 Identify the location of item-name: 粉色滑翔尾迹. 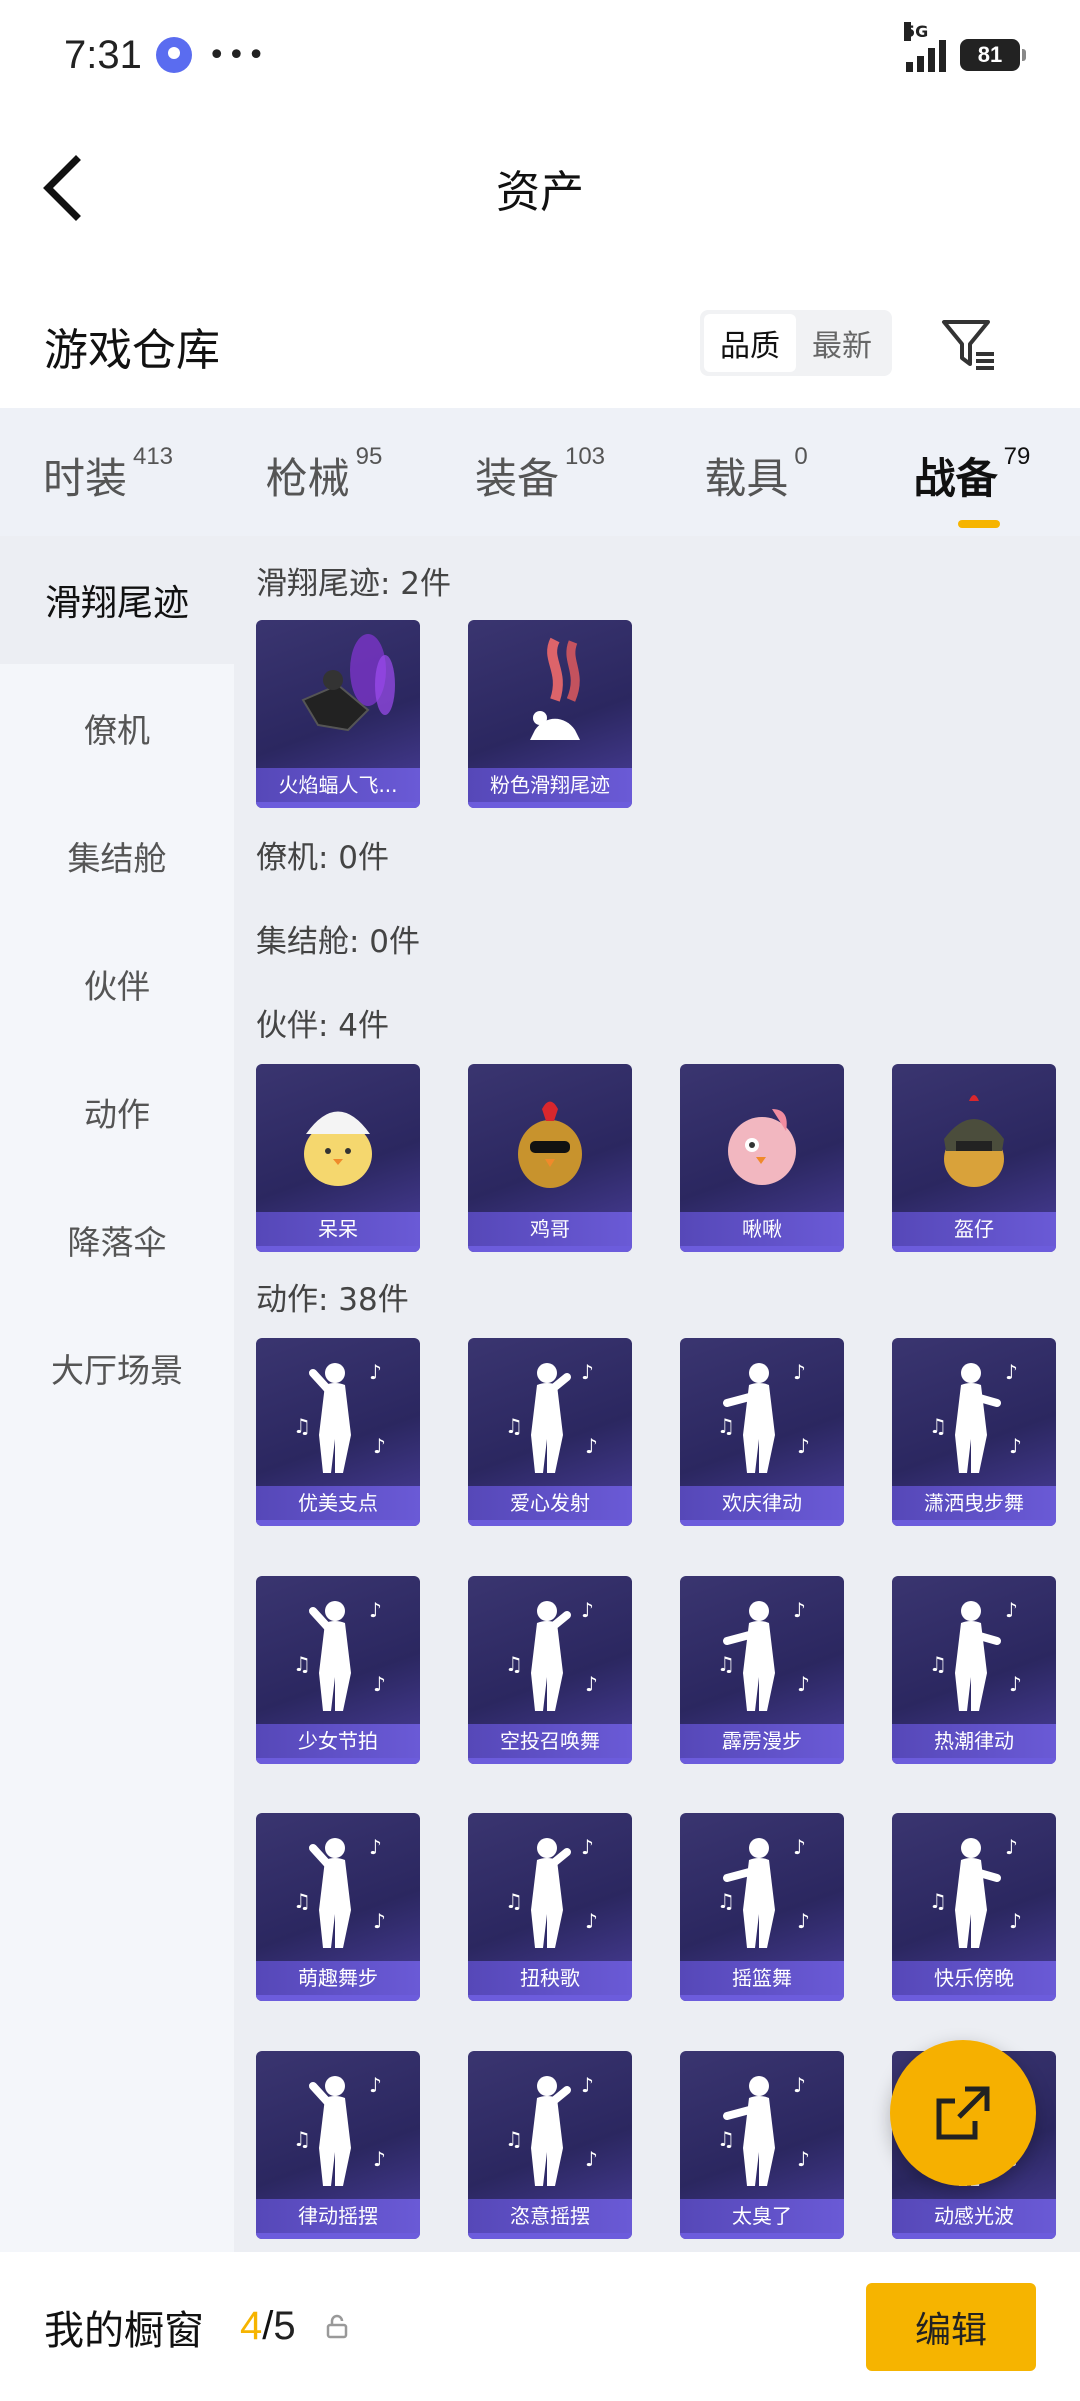
(550, 785).